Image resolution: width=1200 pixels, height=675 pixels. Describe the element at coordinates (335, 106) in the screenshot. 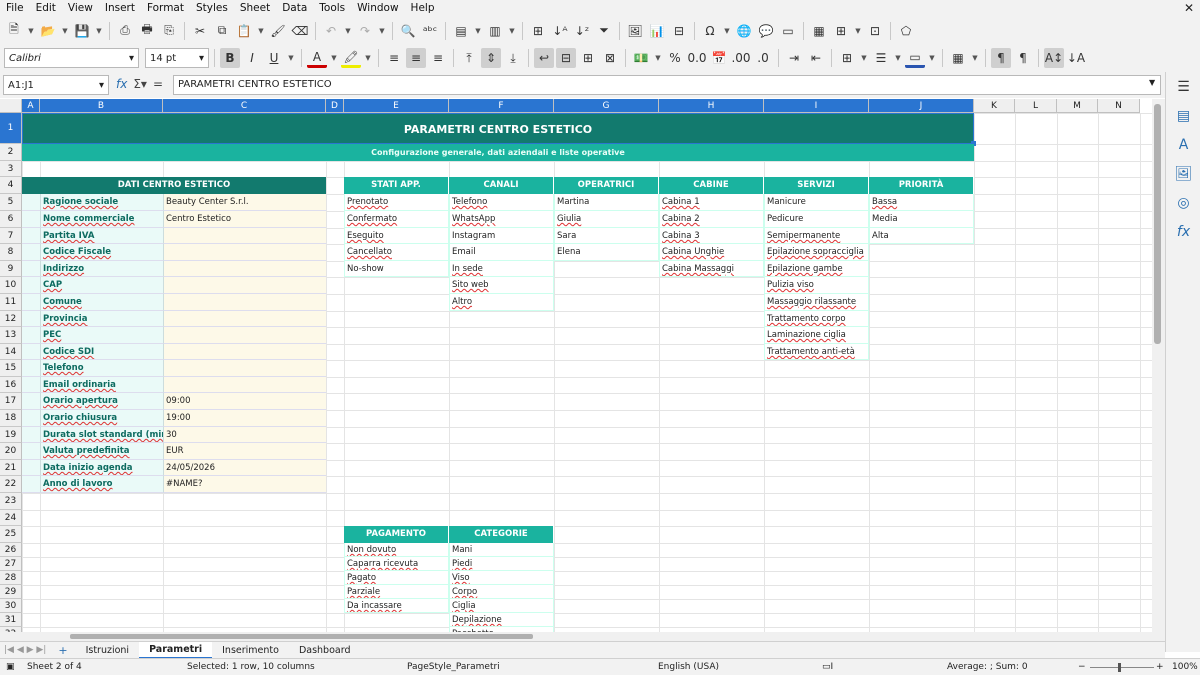

I see `column-header-d: D` at that location.